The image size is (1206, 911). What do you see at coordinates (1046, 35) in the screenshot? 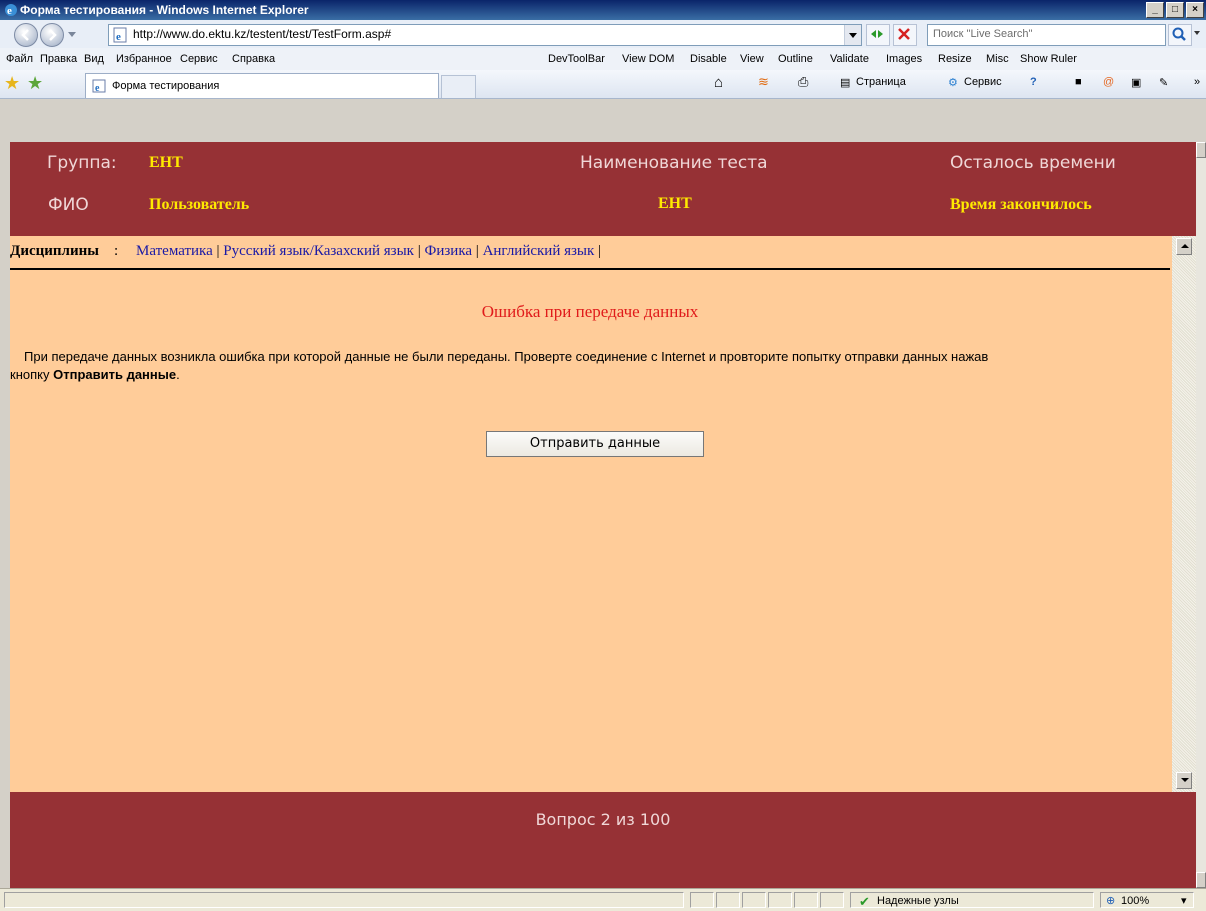
I see `search-input: Поиск "Live Search"` at bounding box center [1046, 35].